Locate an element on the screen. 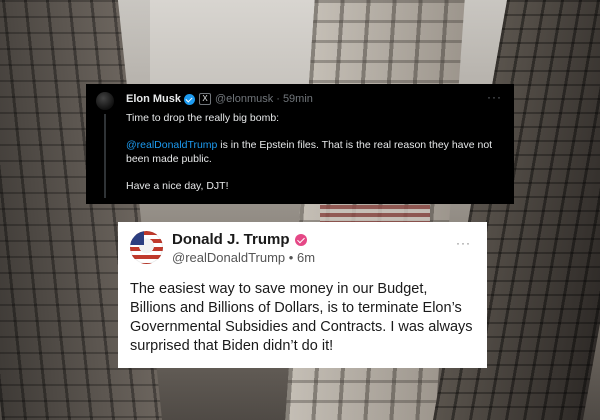  x-post-header: Elon Musk X @elonmusk · 59min is located at coordinates (315, 99).